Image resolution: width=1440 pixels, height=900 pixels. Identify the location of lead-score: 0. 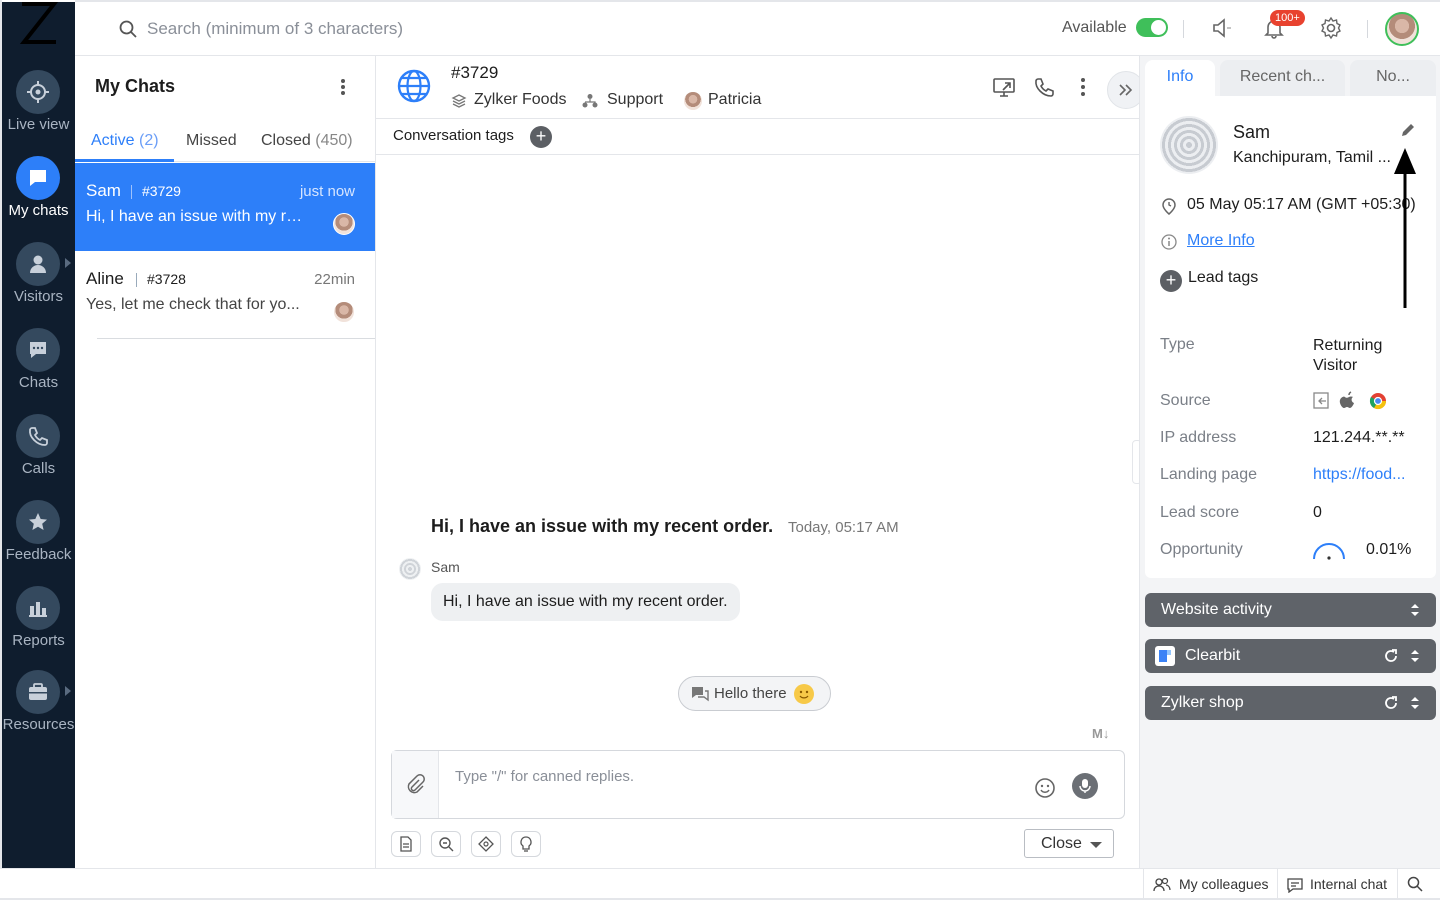
(1317, 512).